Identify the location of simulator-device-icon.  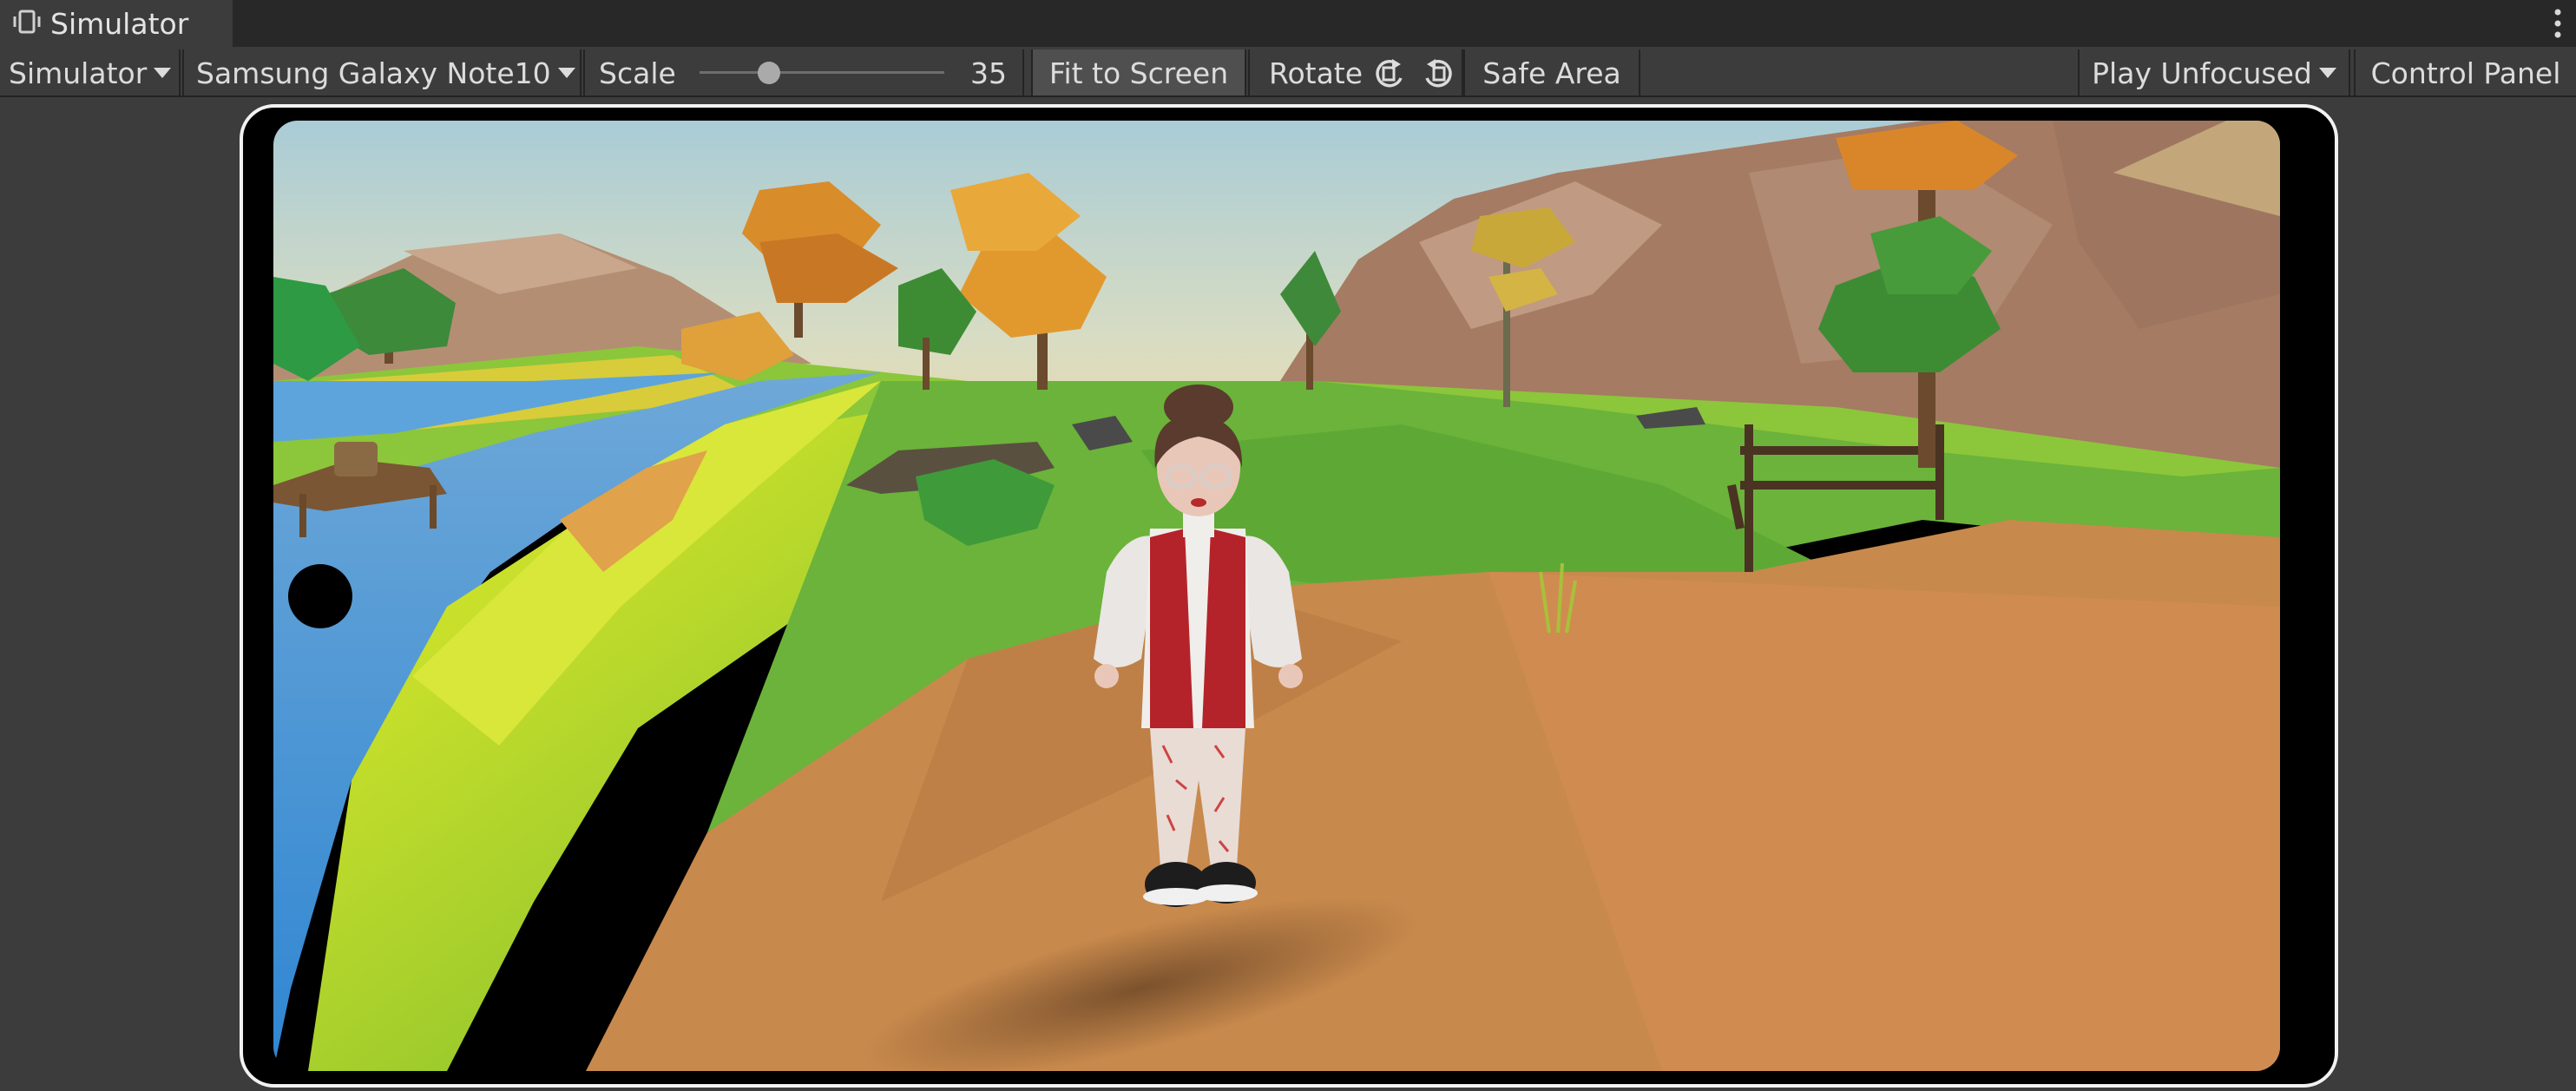
(27, 23).